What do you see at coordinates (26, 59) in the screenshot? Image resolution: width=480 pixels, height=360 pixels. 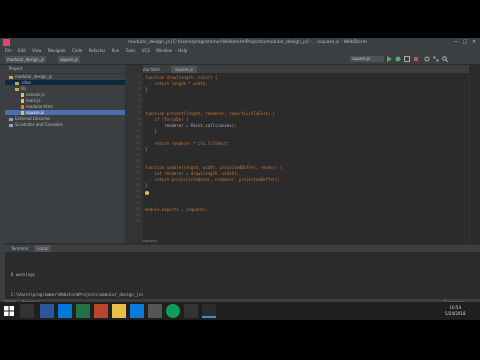 I see `breadcrumb-project: modular_design_js` at bounding box center [26, 59].